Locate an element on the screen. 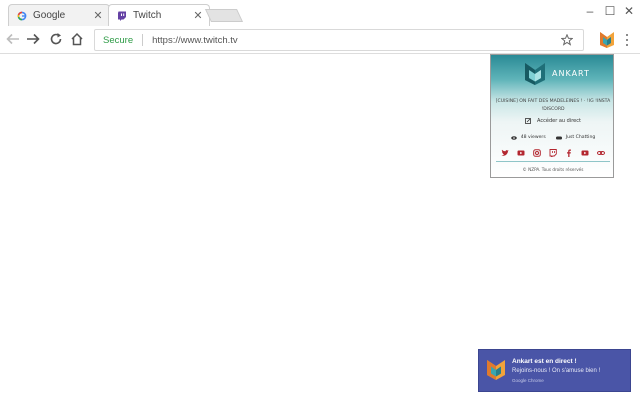 The image size is (640, 400). tab-twitch: Twitch ✕ is located at coordinates (159, 15).